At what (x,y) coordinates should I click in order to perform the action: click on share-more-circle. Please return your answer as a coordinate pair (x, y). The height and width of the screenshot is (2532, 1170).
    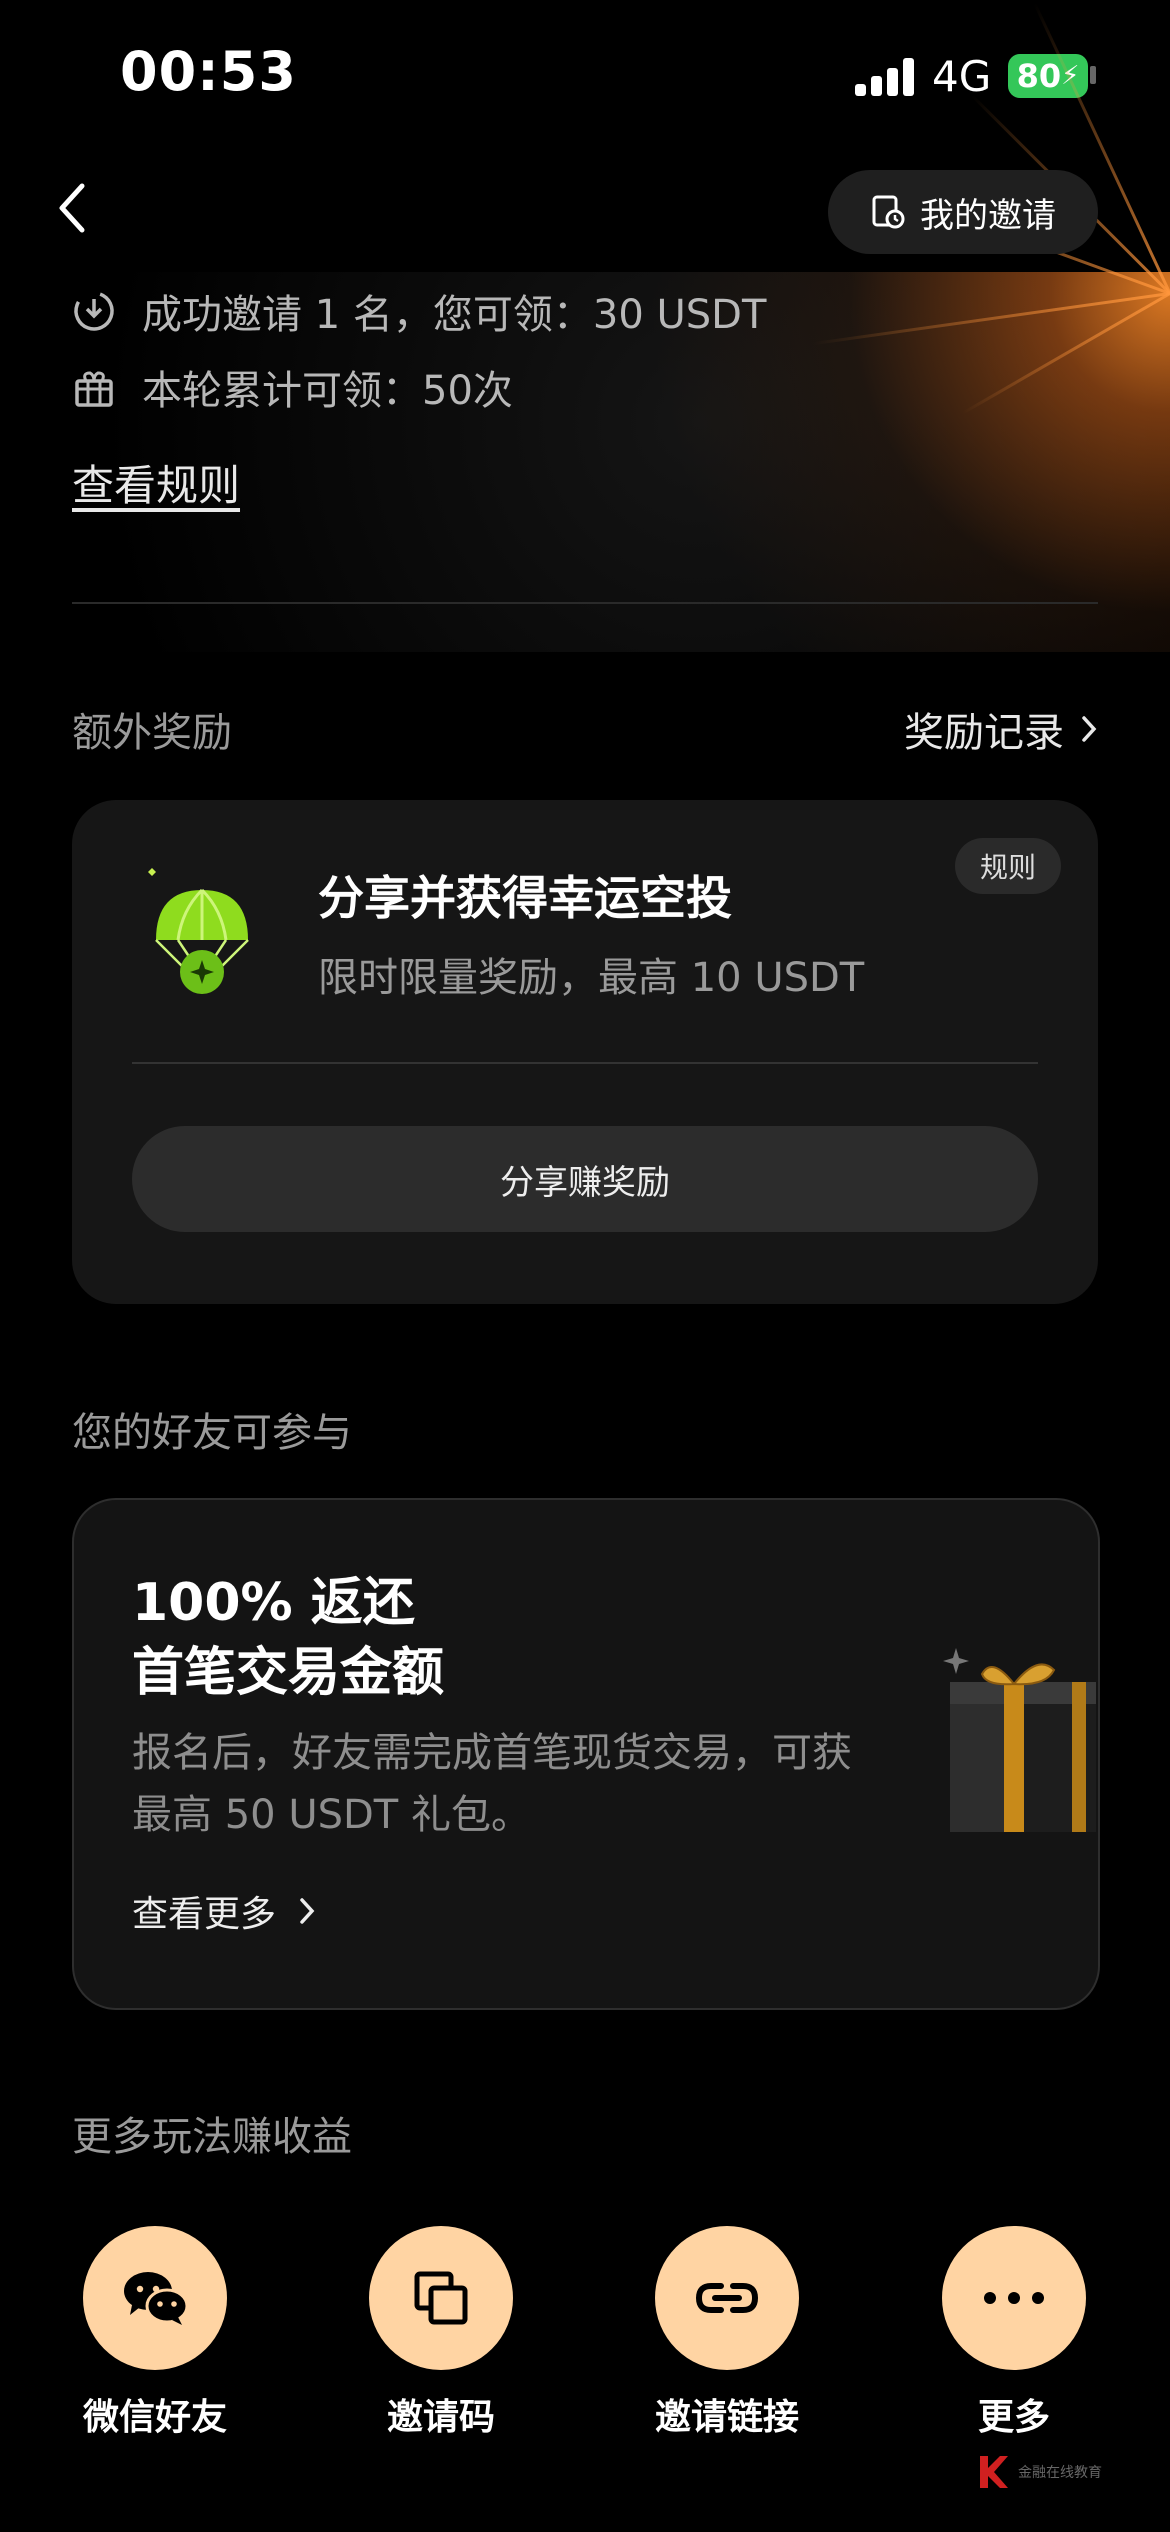
    Looking at the image, I should click on (1014, 2298).